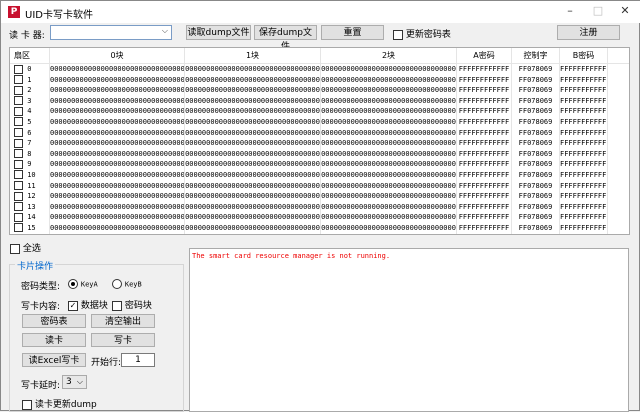 The image size is (640, 412). What do you see at coordinates (88, 304) in the screenshot?
I see `data-block-checkbox: ✓ 数据块` at bounding box center [88, 304].